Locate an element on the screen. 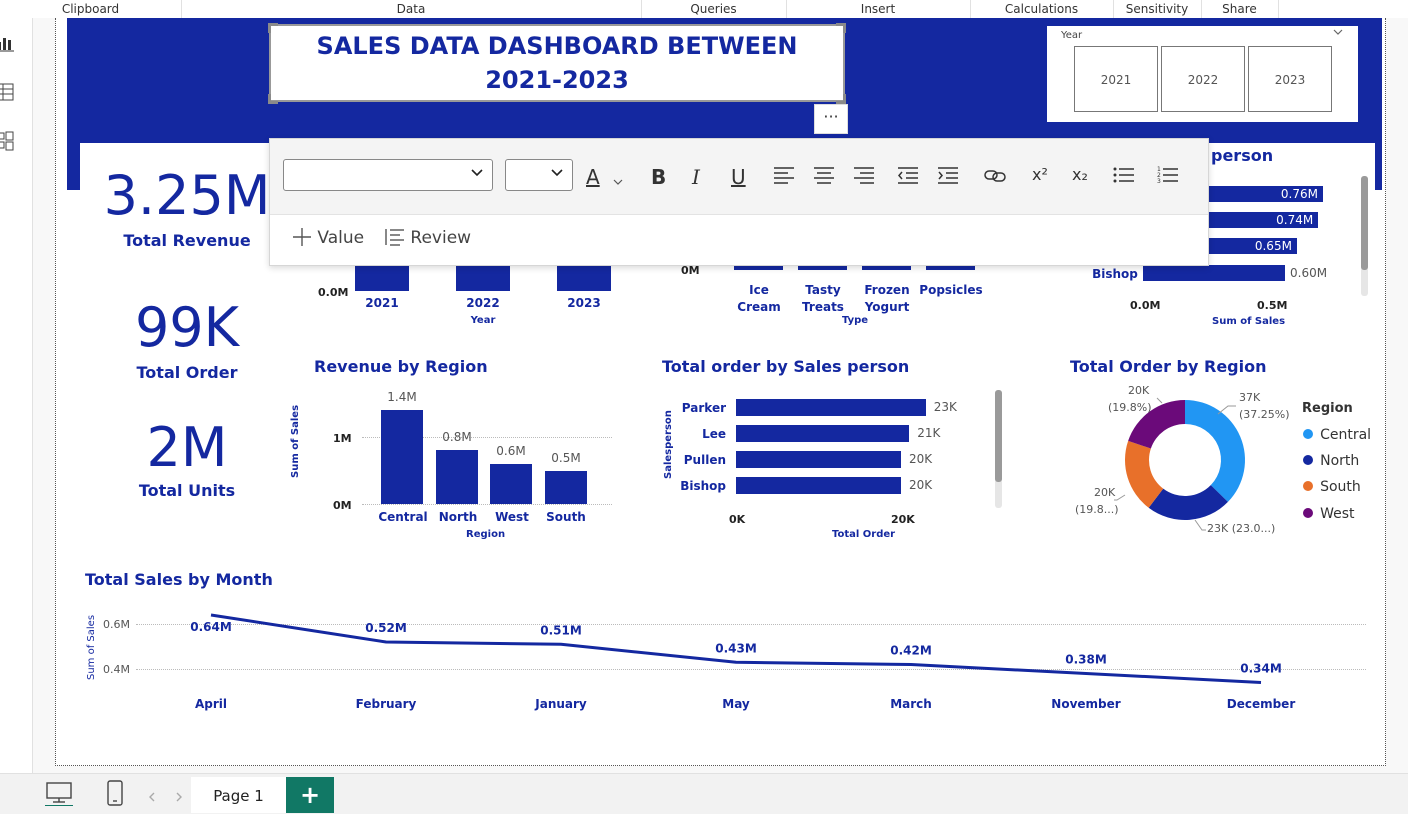  kpi-orders-label: Total Order is located at coordinates (187, 372).